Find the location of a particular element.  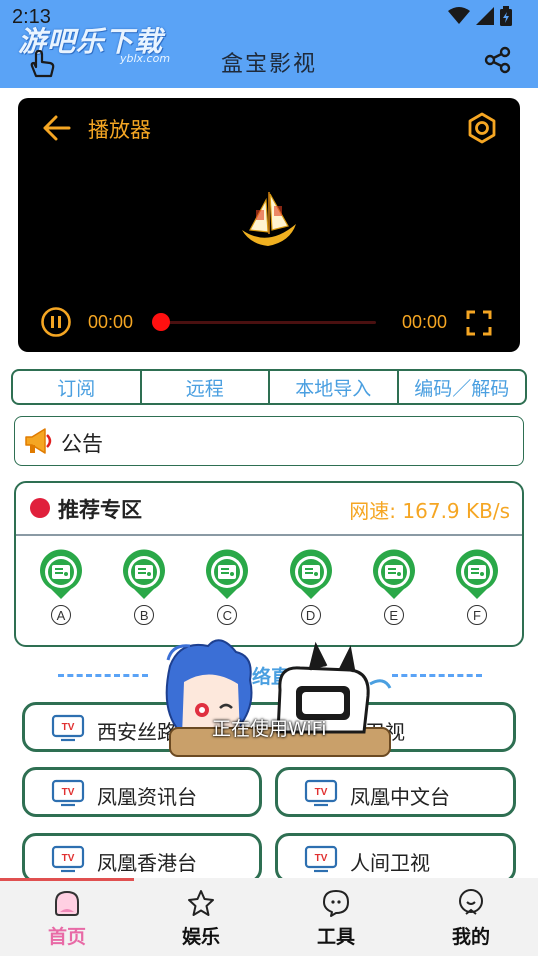

profile-icon is located at coordinates (471, 902).